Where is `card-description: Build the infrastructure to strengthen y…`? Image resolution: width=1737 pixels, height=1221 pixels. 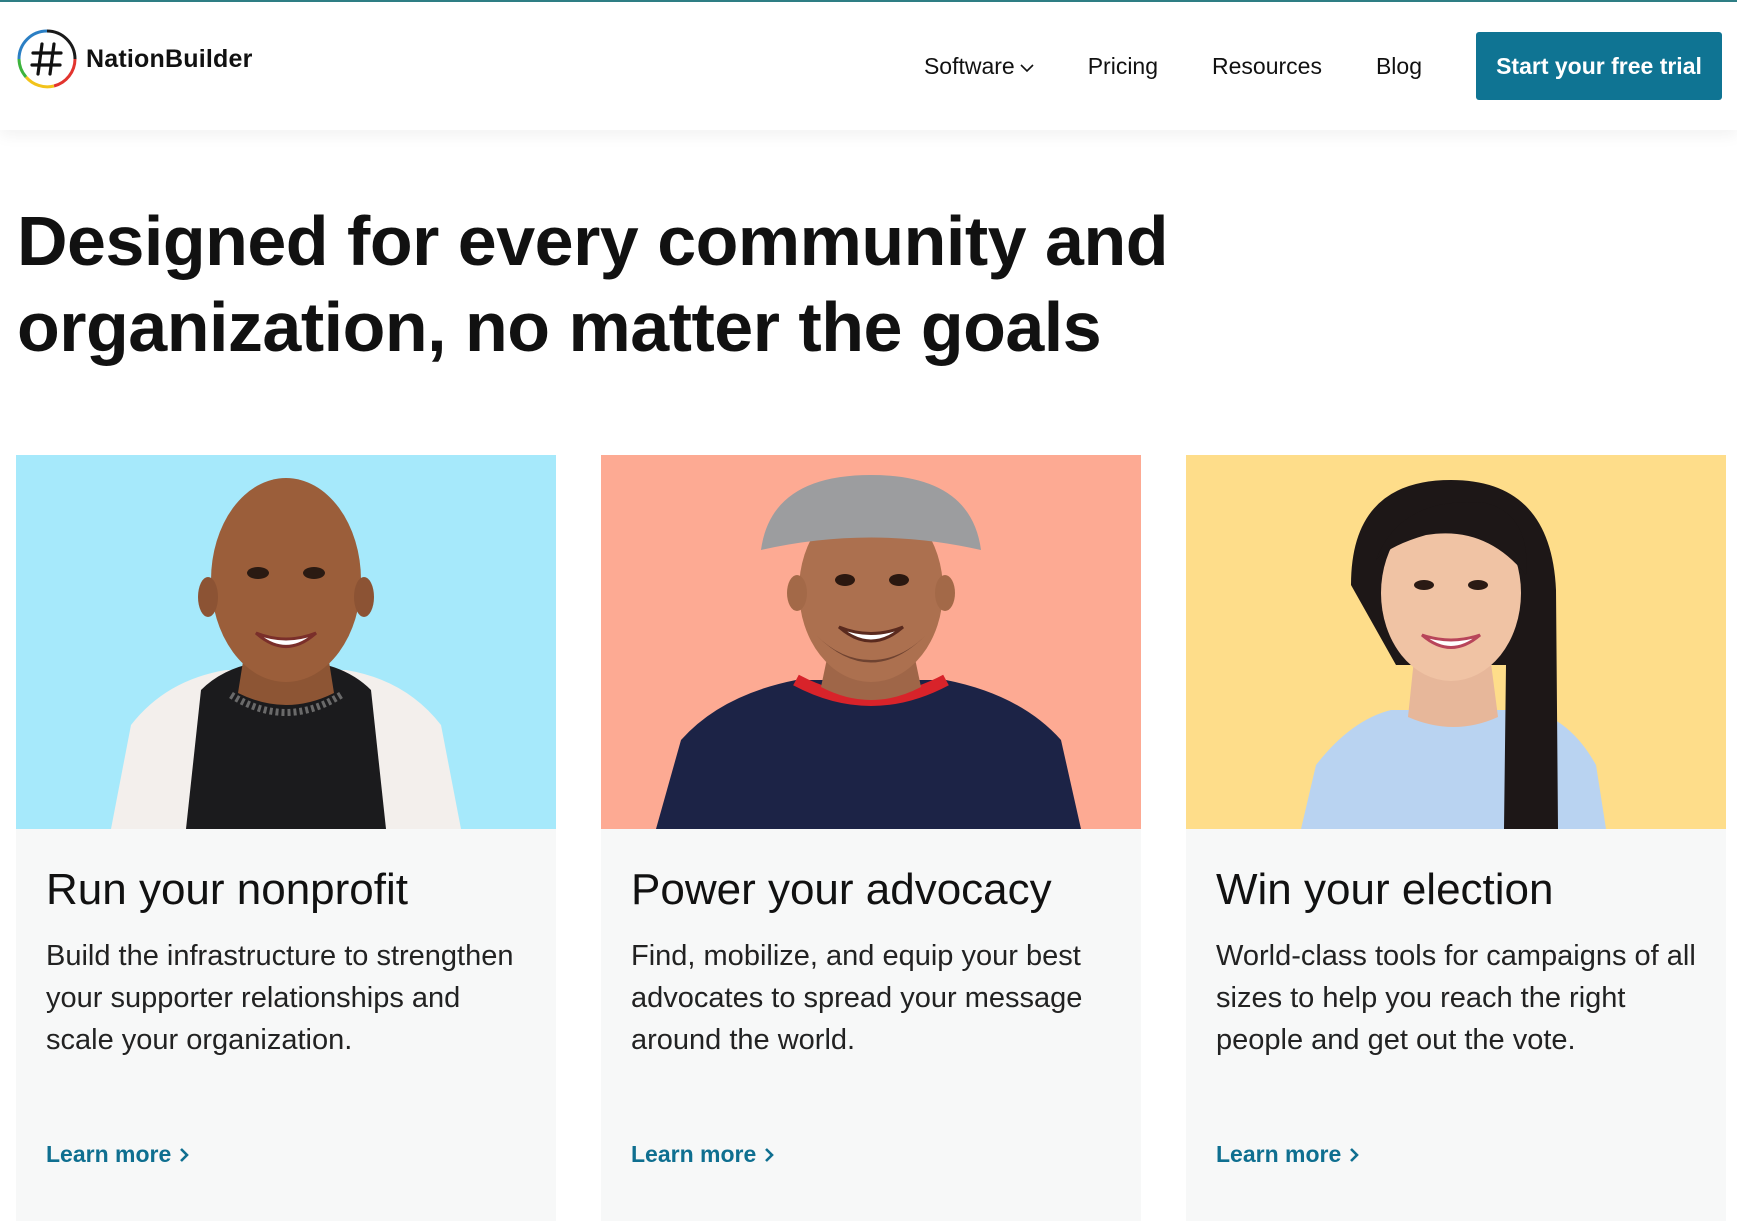 card-description: Build the infrastructure to strengthen y… is located at coordinates (280, 998).